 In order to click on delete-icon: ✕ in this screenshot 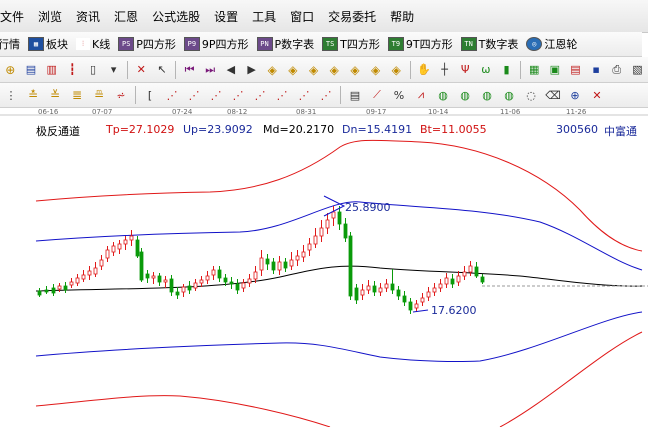, I will do `click(597, 95)`.